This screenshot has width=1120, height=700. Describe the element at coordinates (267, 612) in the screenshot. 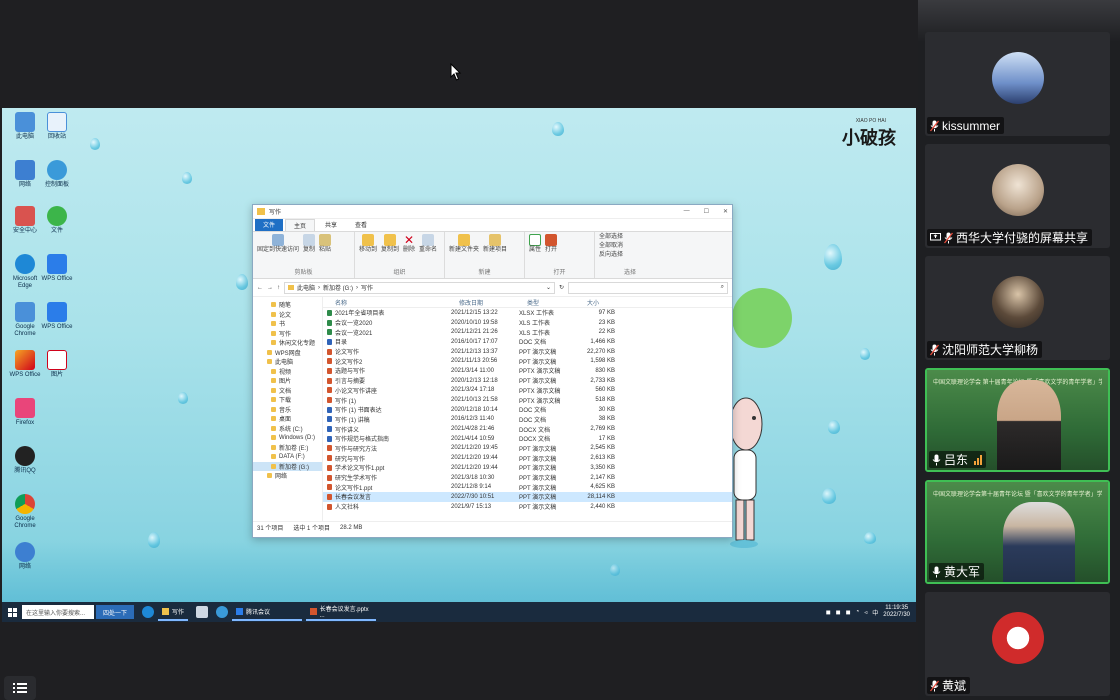

I see `taskbar-app-meeting: 腾讯会议` at that location.